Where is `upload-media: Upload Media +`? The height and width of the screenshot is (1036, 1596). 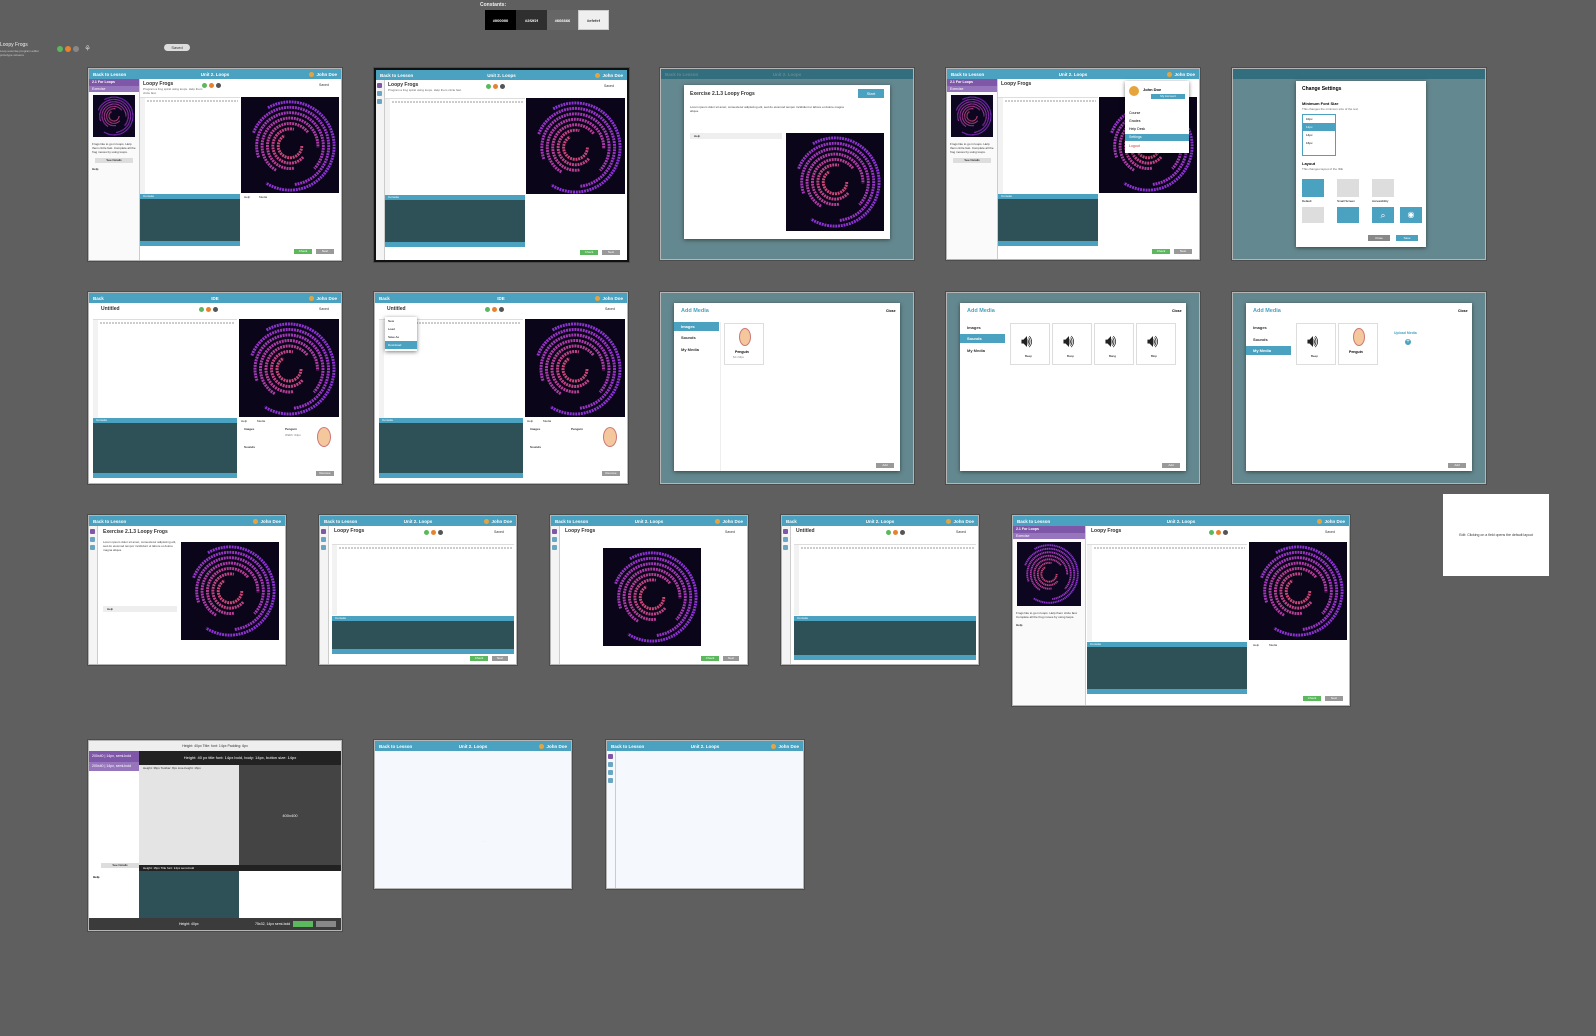
upload-media: Upload Media + is located at coordinates (1409, 345).